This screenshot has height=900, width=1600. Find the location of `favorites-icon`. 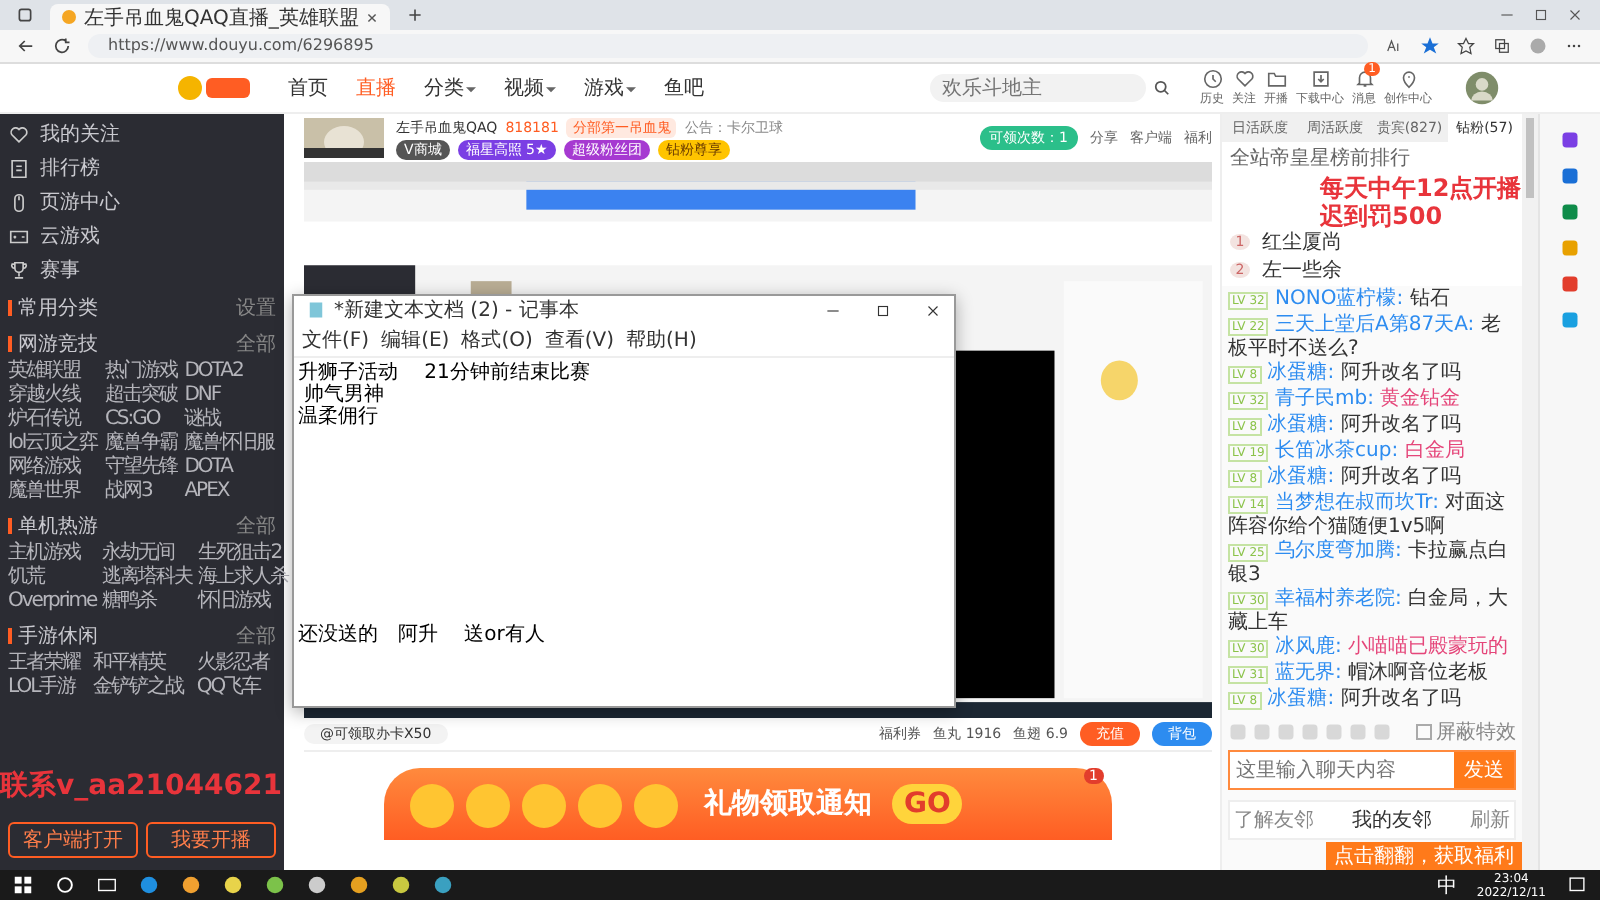

favorites-icon is located at coordinates (1466, 46).